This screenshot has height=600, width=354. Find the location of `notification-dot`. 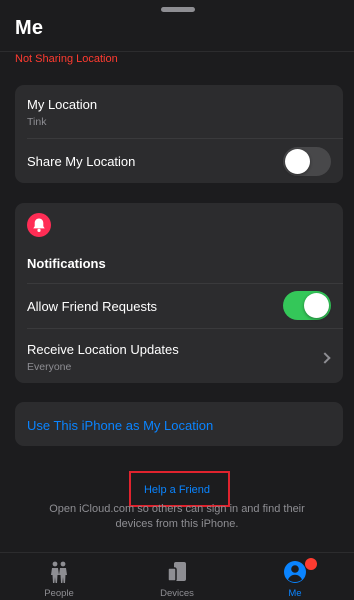

notification-dot is located at coordinates (311, 564).